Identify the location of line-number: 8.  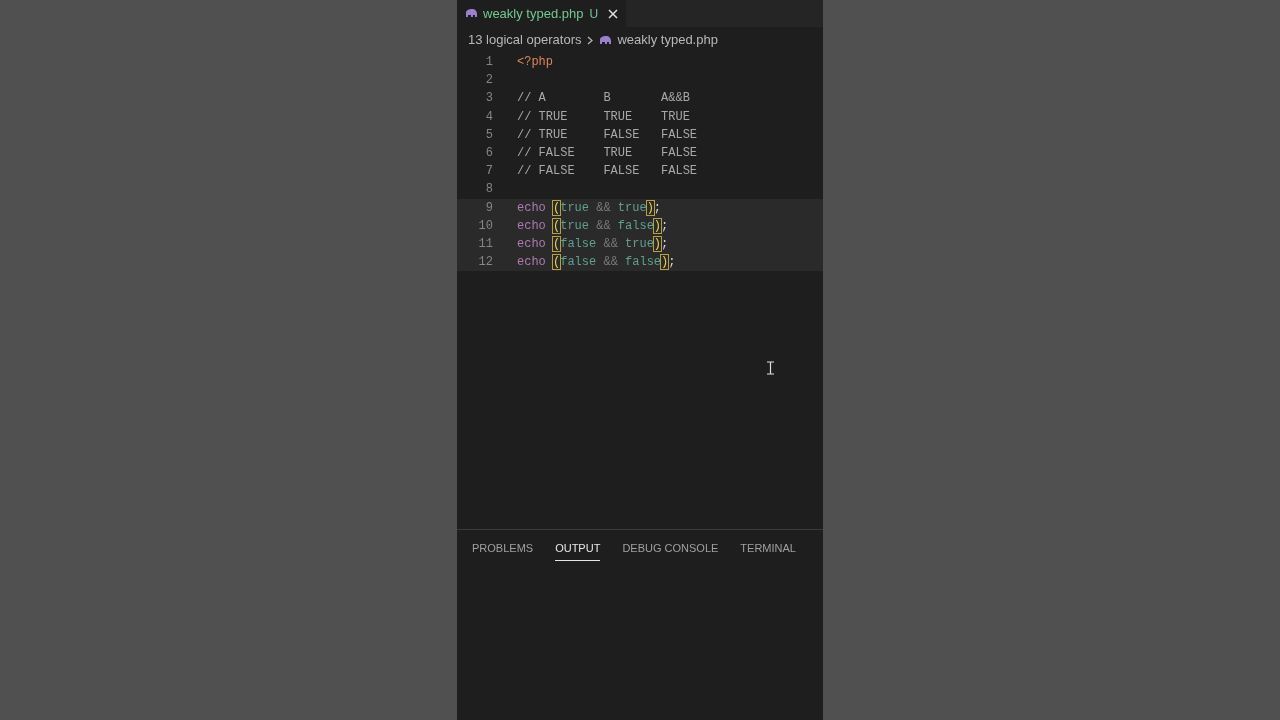
(488, 190).